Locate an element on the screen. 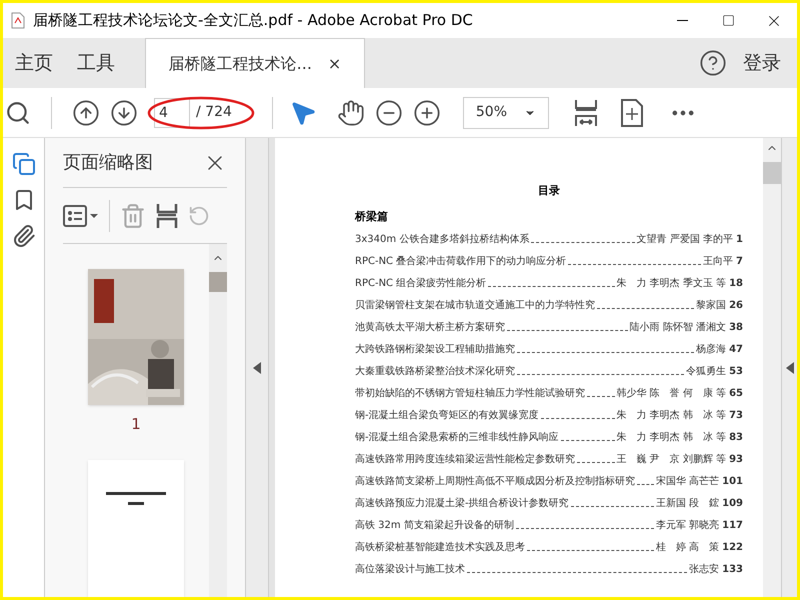 The width and height of the screenshot is (800, 600). expand-arrow-icon is located at coordinates (790, 368).